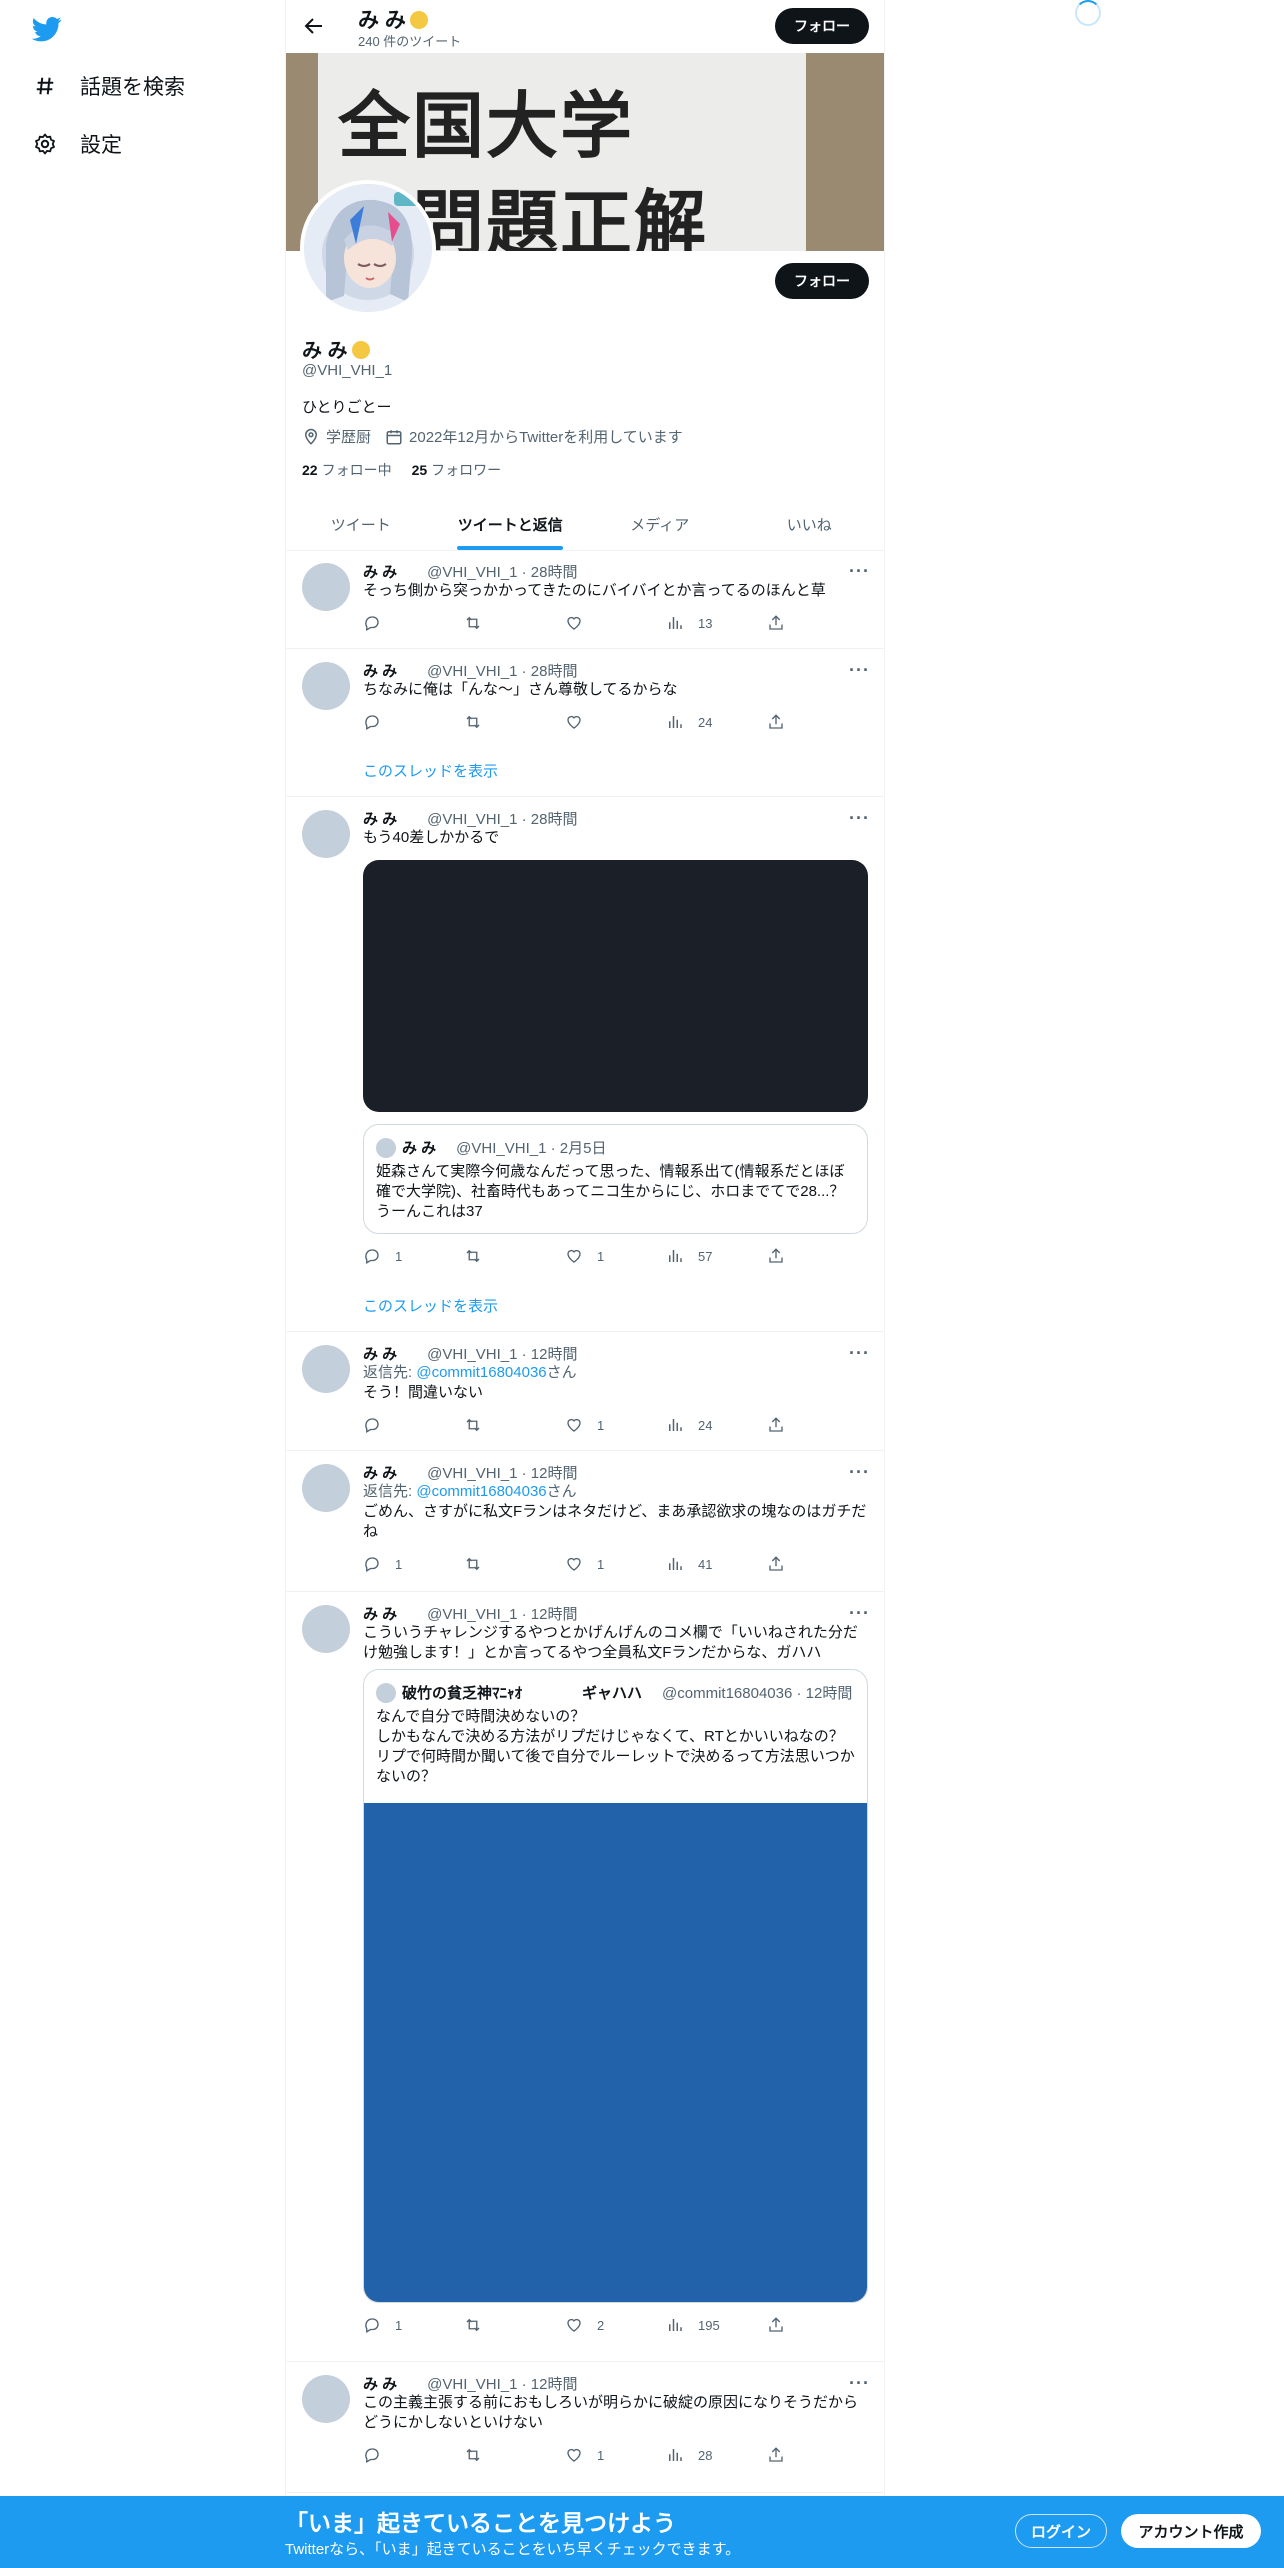 The height and width of the screenshot is (2568, 1284). What do you see at coordinates (615, 2052) in the screenshot?
I see `quoted-media` at bounding box center [615, 2052].